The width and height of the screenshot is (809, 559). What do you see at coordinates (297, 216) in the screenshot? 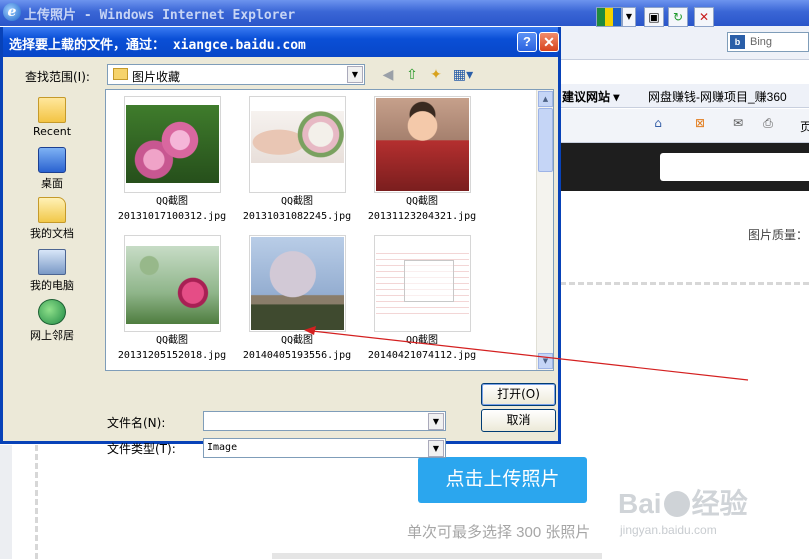
I see `file-name-line2: 20131031082245.jpg` at bounding box center [297, 216].